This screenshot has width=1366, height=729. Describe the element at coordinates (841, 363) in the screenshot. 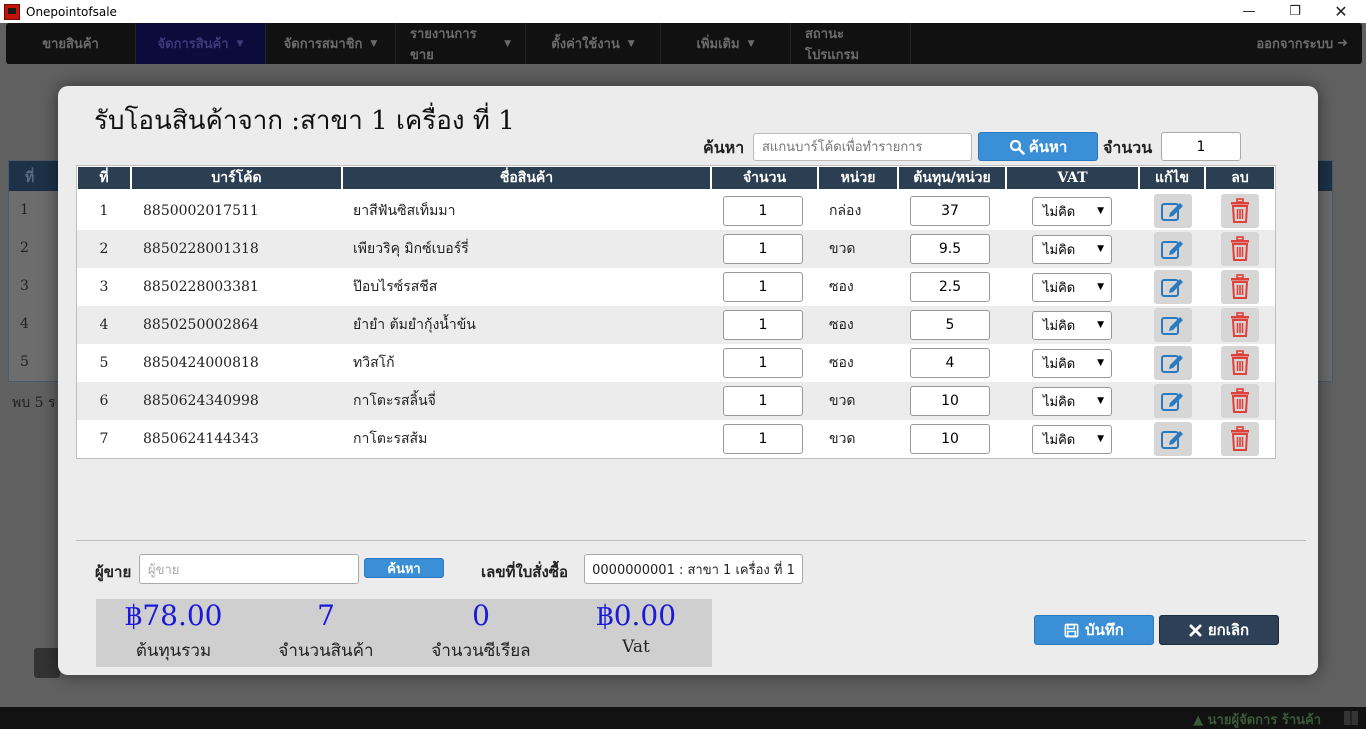

I see `row-unit: ซอง` at that location.